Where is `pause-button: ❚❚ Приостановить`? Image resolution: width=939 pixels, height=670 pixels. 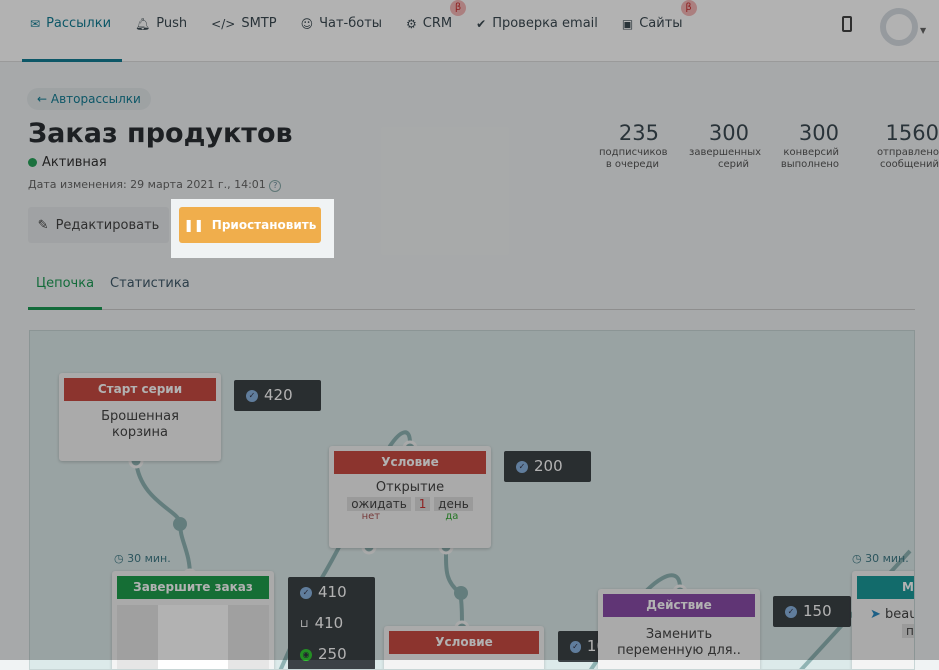 pause-button: ❚❚ Приостановить is located at coordinates (250, 225).